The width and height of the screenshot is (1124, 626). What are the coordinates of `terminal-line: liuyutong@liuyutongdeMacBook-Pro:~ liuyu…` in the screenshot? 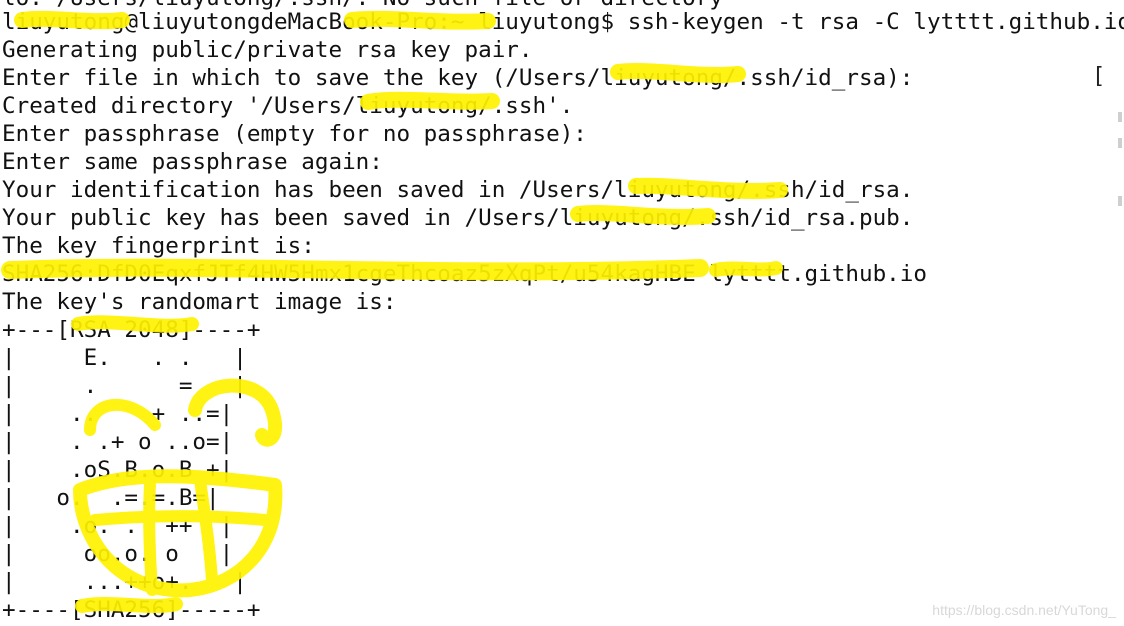 It's located at (563, 22).